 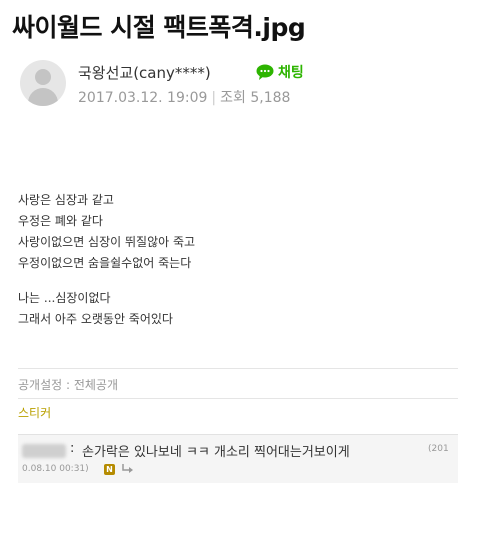 What do you see at coordinates (66, 200) in the screenshot?
I see `post-line: 사랑은 심장과 같고` at bounding box center [66, 200].